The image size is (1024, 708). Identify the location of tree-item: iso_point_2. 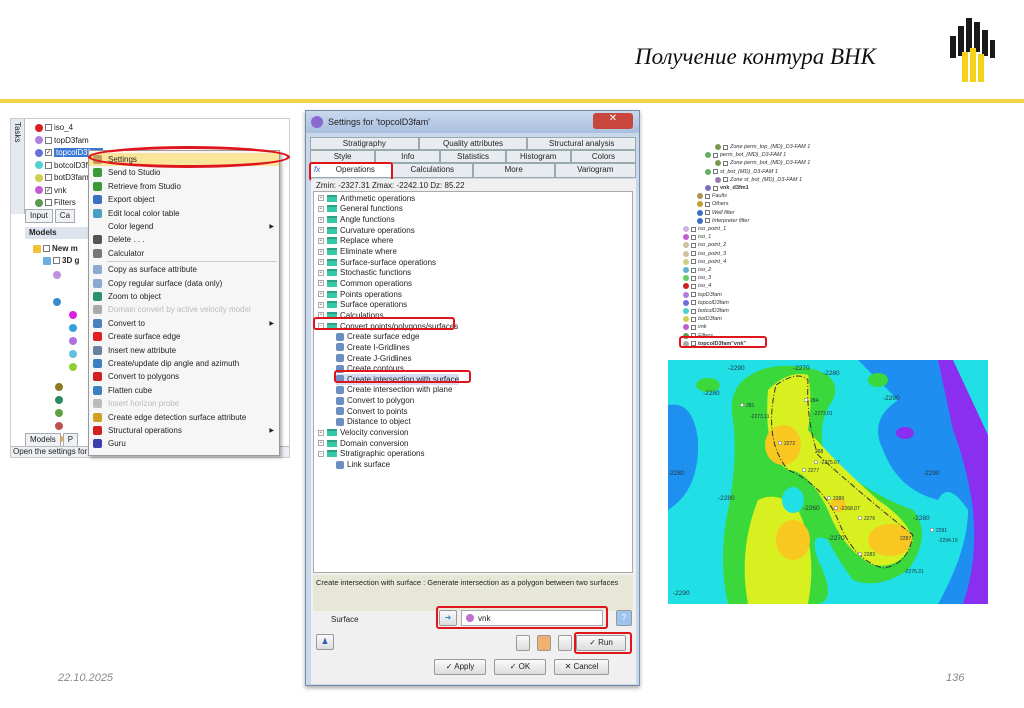
(704, 245).